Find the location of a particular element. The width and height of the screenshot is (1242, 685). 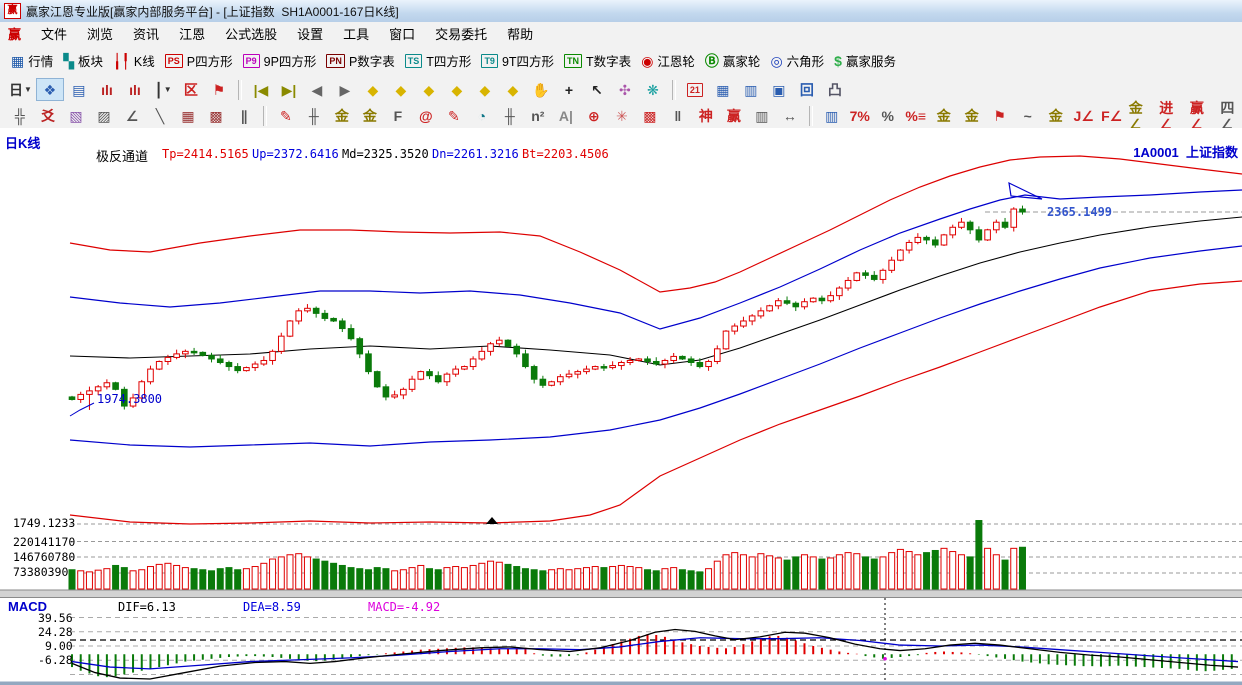

notes-view-button: ▤ is located at coordinates (79, 89).